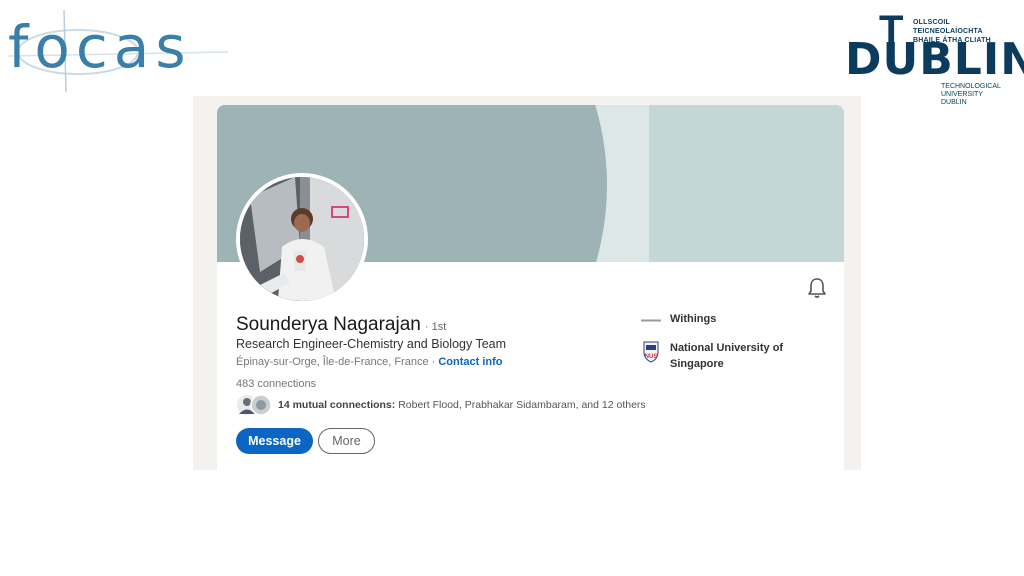 This screenshot has width=1024, height=576. I want to click on profile-location: Épinay-sur-Orge, Île-de-France, France ·, so click(336, 362).